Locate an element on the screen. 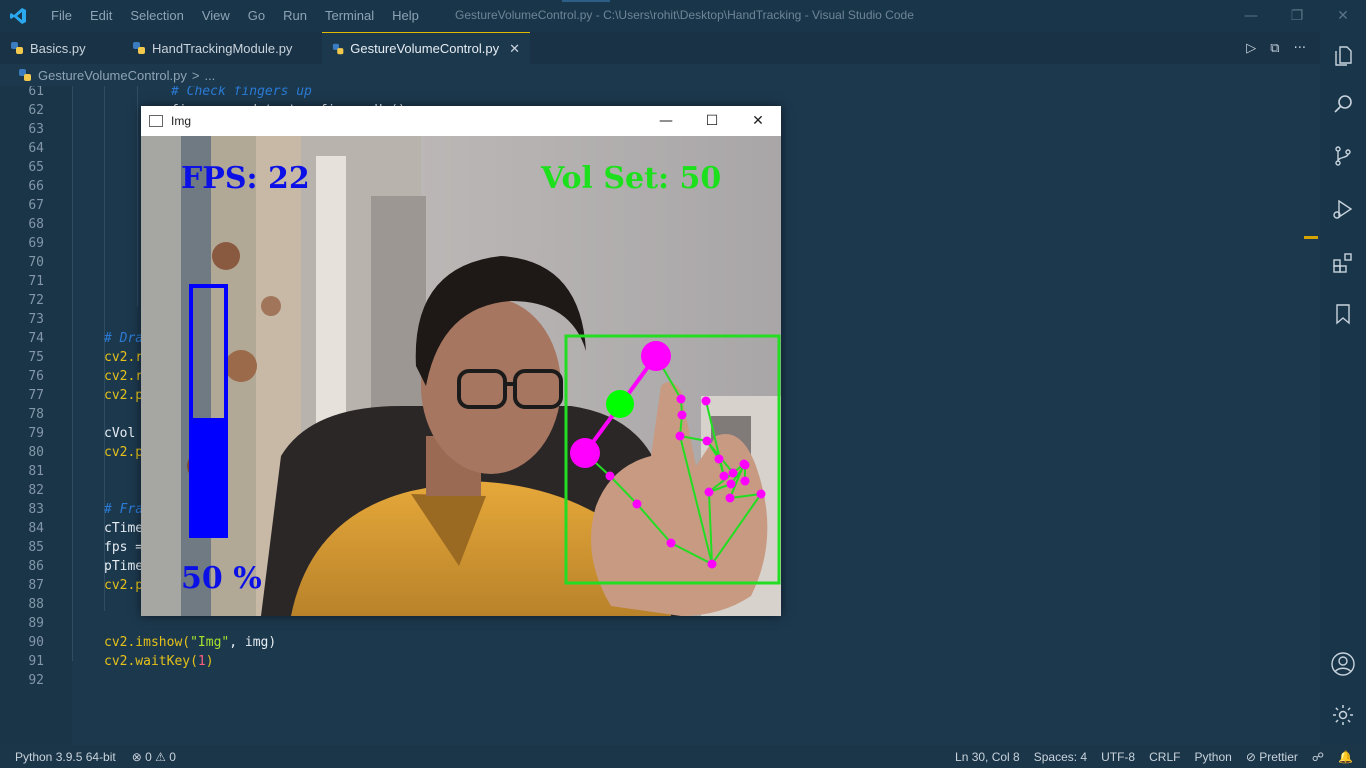 The width and height of the screenshot is (1366, 768). code-token: "Img" is located at coordinates (210, 642).